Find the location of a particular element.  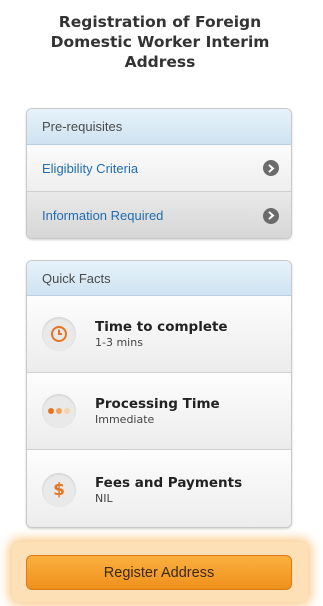

fact-fees-and-payments: $ Fees and Payments NIL is located at coordinates (159, 488).